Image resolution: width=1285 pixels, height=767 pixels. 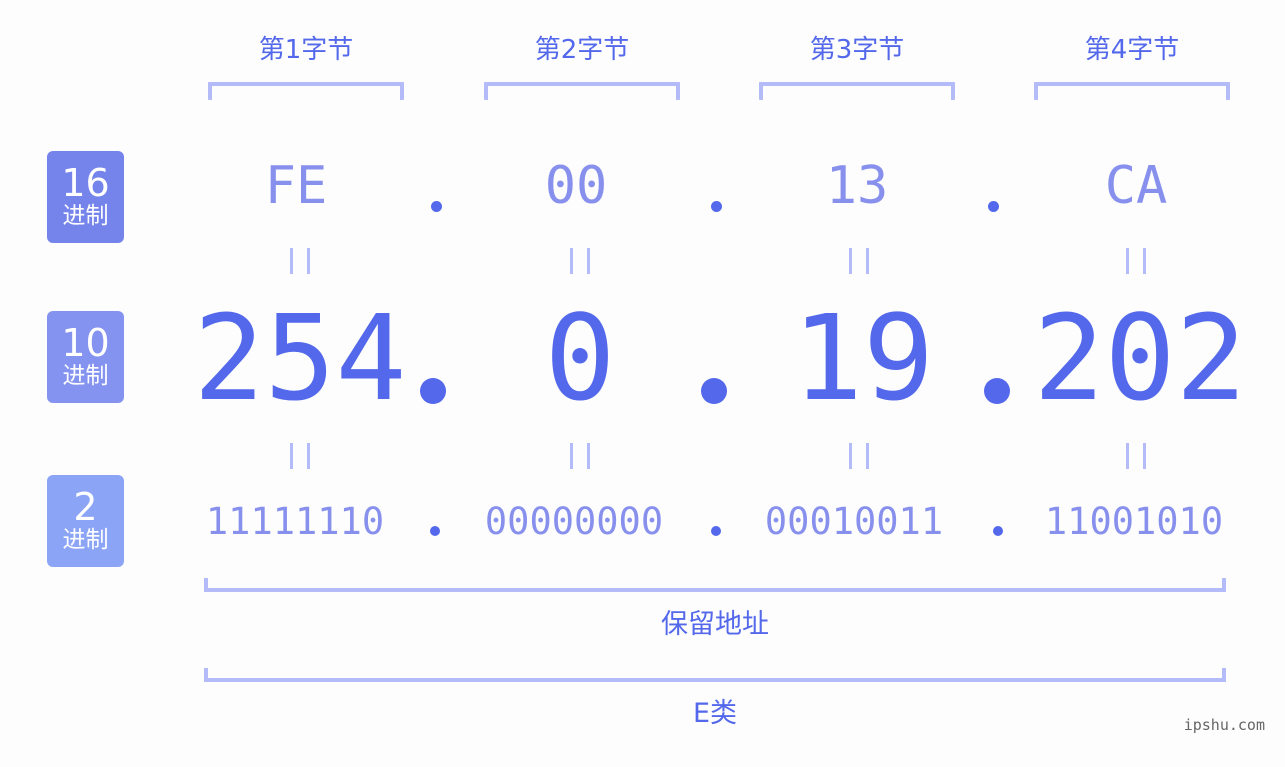 I want to click on decimal-badge-label: 进制, so click(x=85, y=376).